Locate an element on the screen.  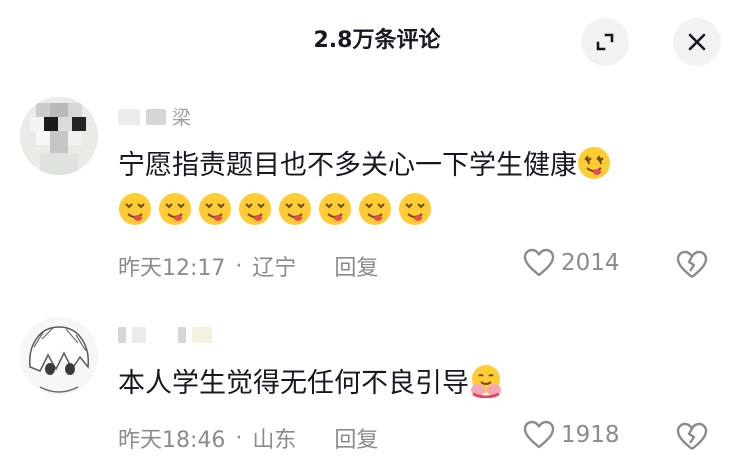
expand-icon is located at coordinates (605, 42).